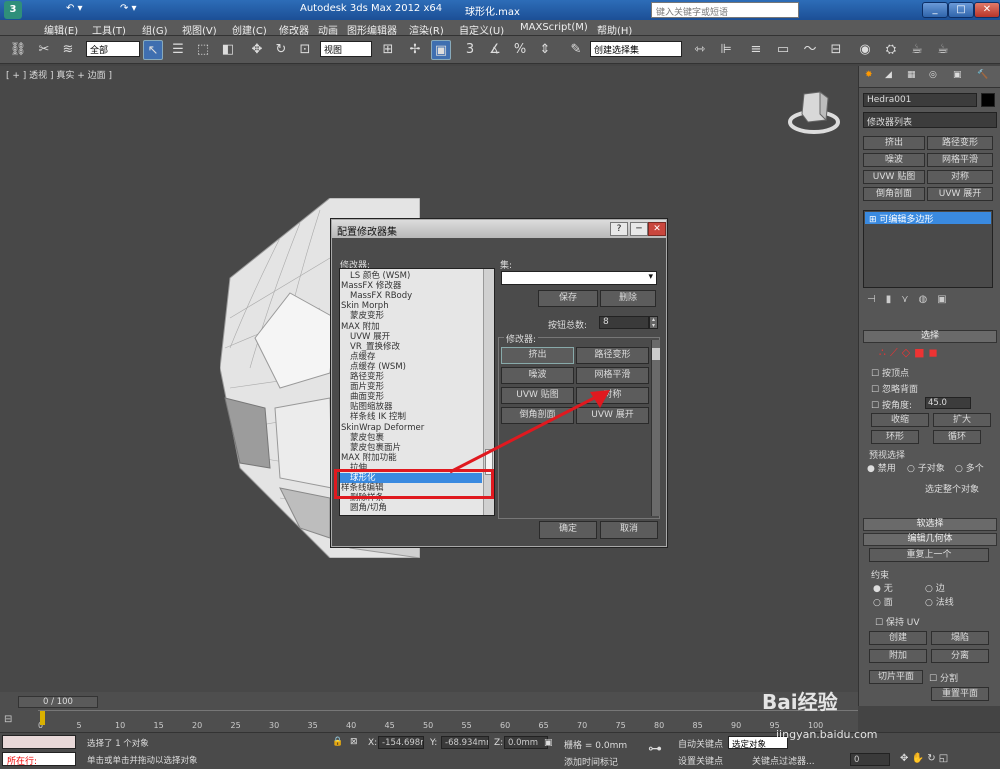  Describe the element at coordinates (943, 50) in the screenshot. I see `render-production-icon: ☕` at that location.